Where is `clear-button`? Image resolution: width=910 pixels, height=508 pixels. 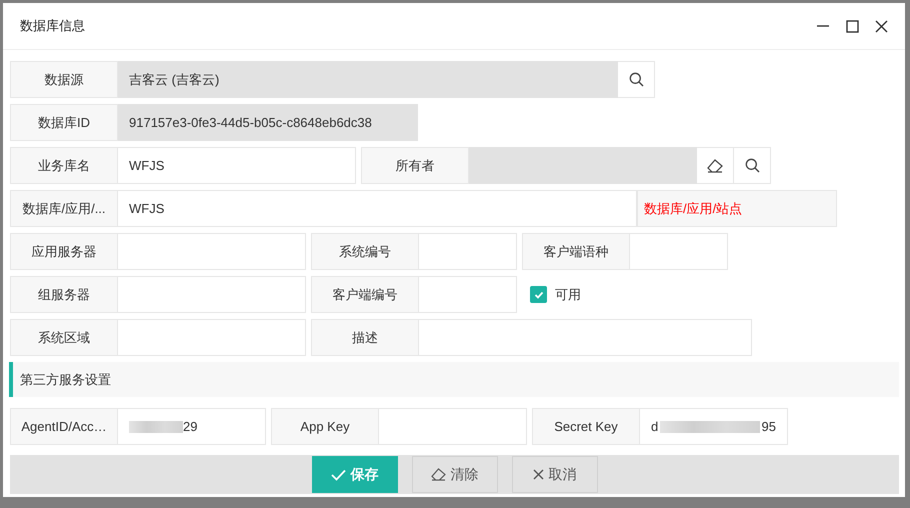 clear-button is located at coordinates (715, 165).